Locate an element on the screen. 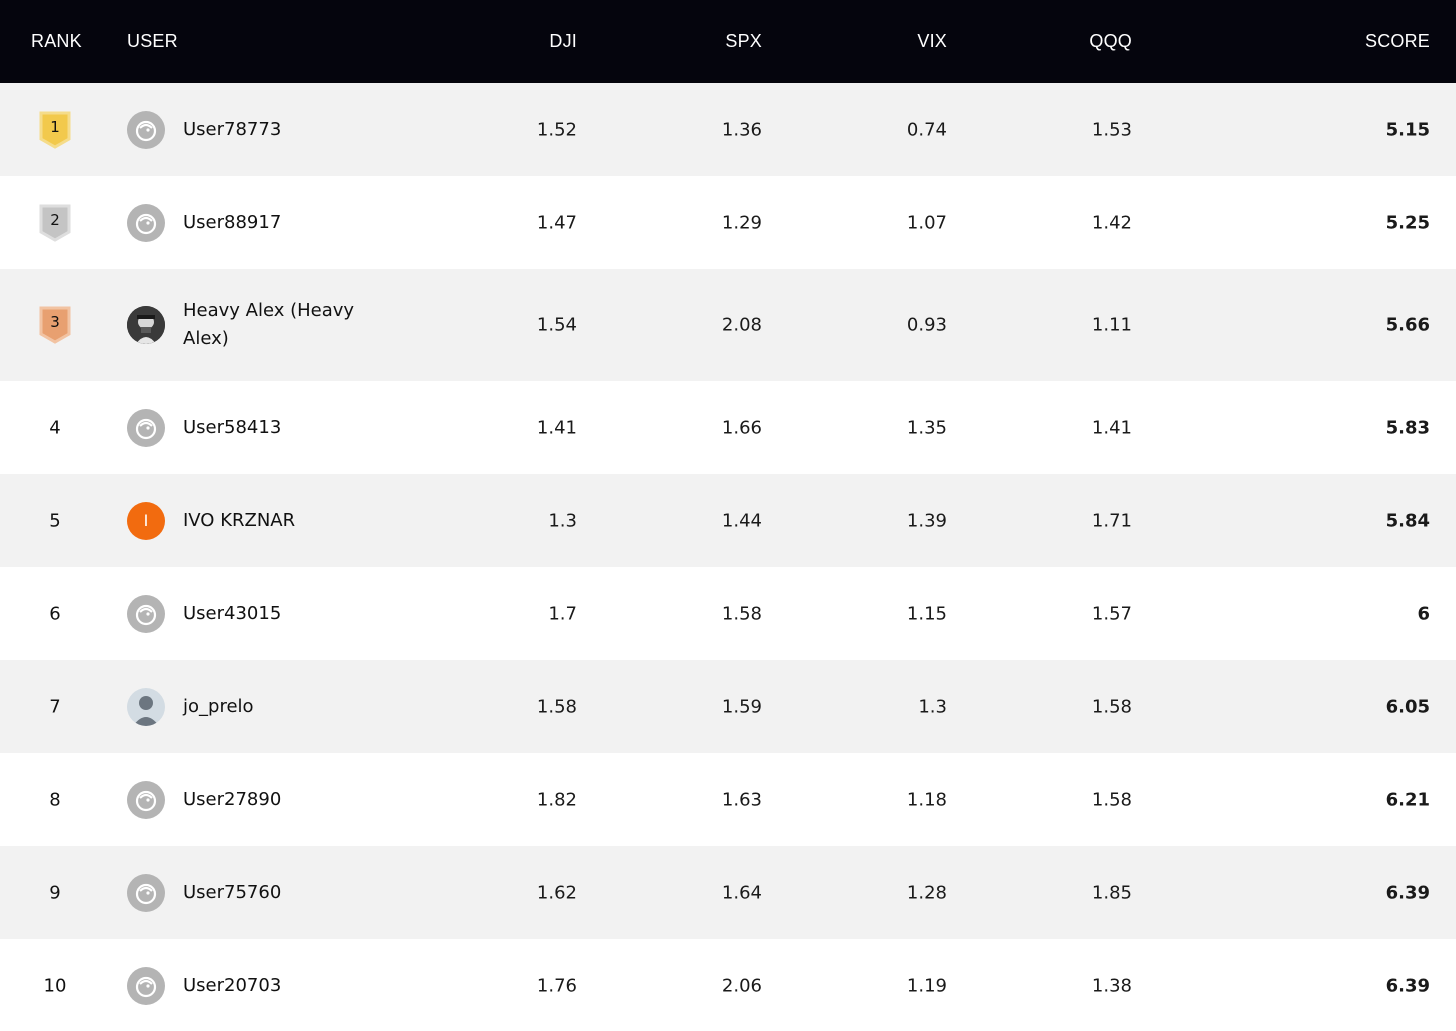  vix-value: 1.3 is located at coordinates (932, 706).